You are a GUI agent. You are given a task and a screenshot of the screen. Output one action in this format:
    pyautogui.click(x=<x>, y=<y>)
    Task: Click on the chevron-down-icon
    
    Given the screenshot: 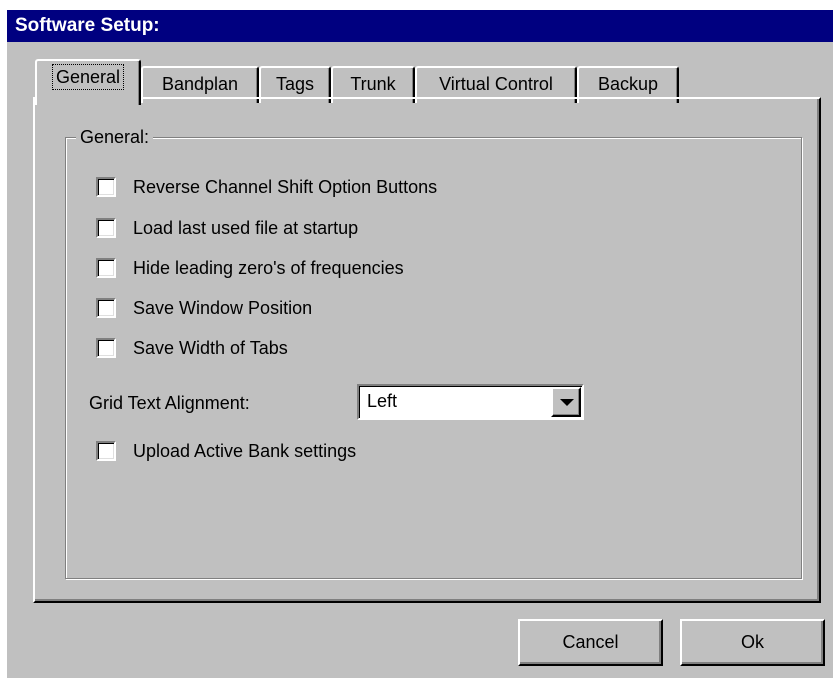 What is the action you would take?
    pyautogui.click(x=567, y=402)
    